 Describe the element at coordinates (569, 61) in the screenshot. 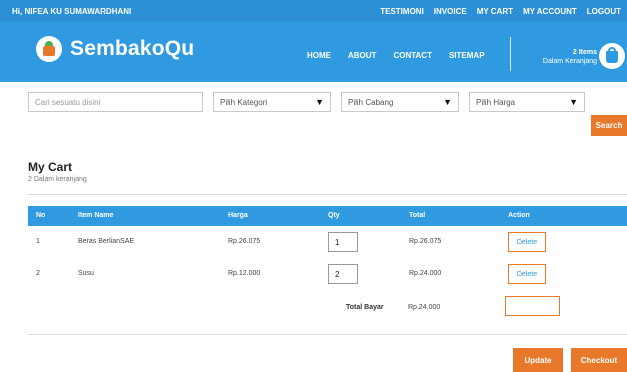

I see `cart-status: Dalam Keranjang` at that location.